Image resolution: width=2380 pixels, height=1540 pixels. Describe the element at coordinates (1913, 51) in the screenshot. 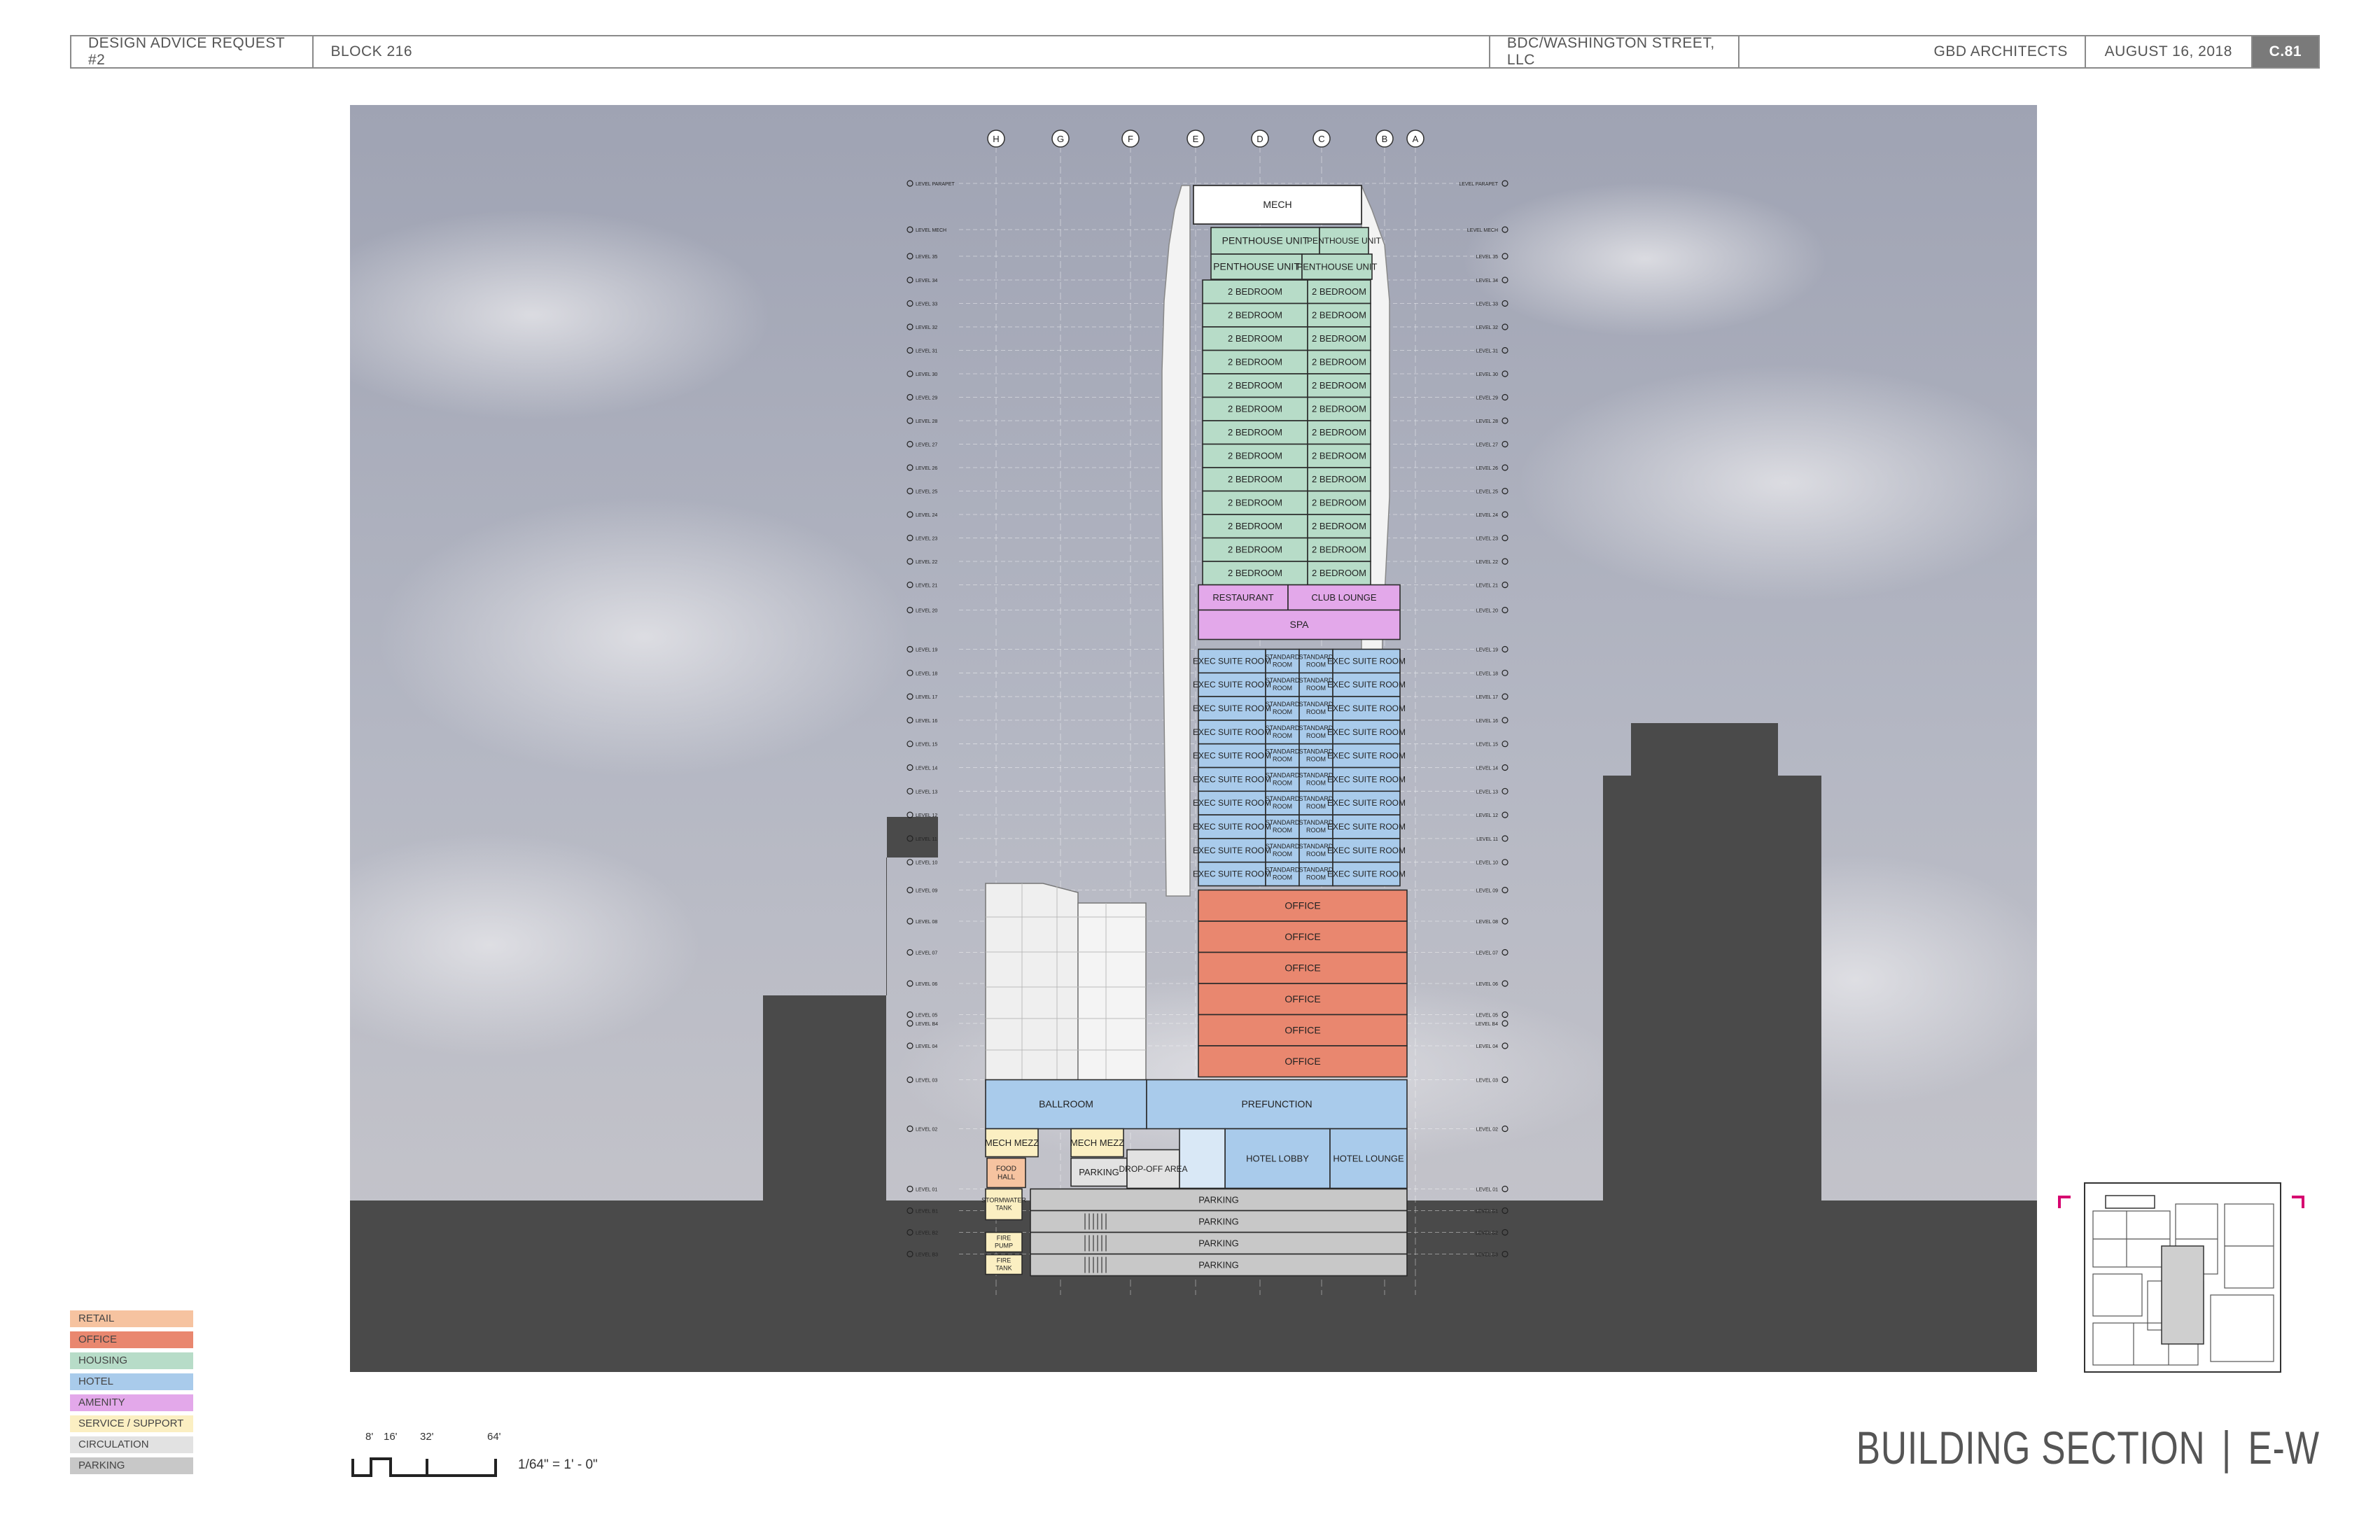

I see `architect-name: GBD ARCHITECTS` at that location.